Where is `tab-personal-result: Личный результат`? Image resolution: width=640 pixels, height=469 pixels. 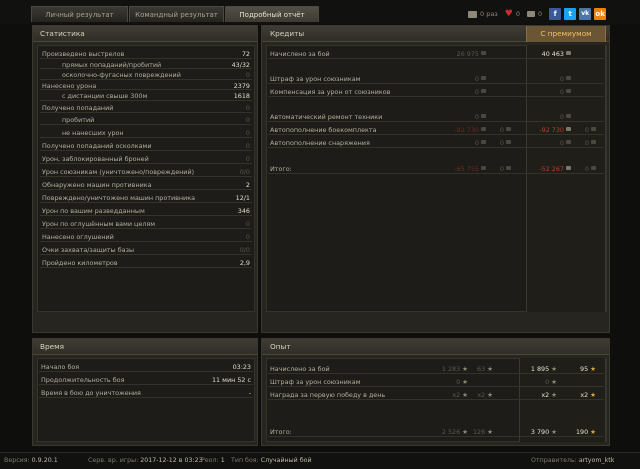
tab-personal-result: Личный результат is located at coordinates (79, 14).